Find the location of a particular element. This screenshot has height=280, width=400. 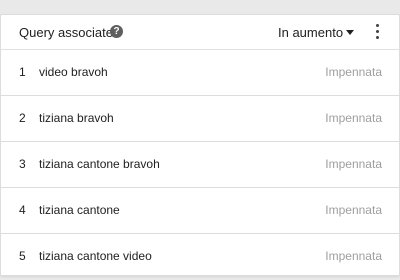

row-rank: 1 is located at coordinates (22, 72).